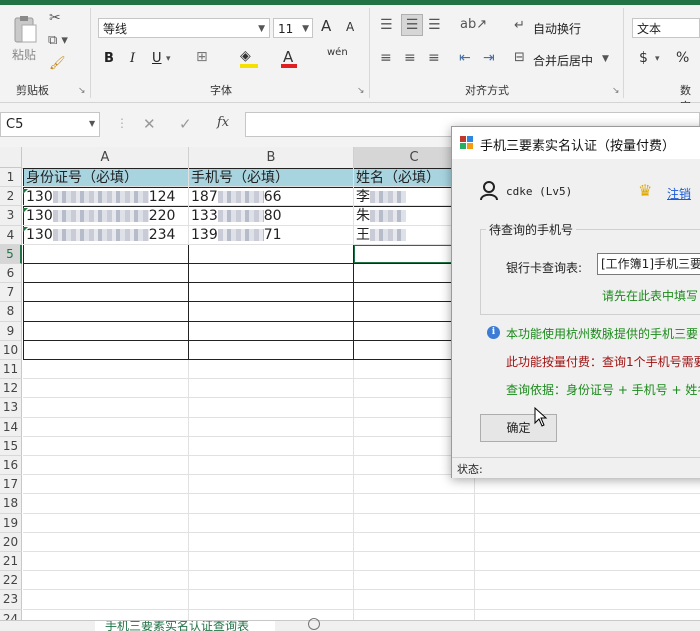 Image resolution: width=700 pixels, height=631 pixels. Describe the element at coordinates (11, 312) in the screenshot. I see `row-header: 8` at that location.